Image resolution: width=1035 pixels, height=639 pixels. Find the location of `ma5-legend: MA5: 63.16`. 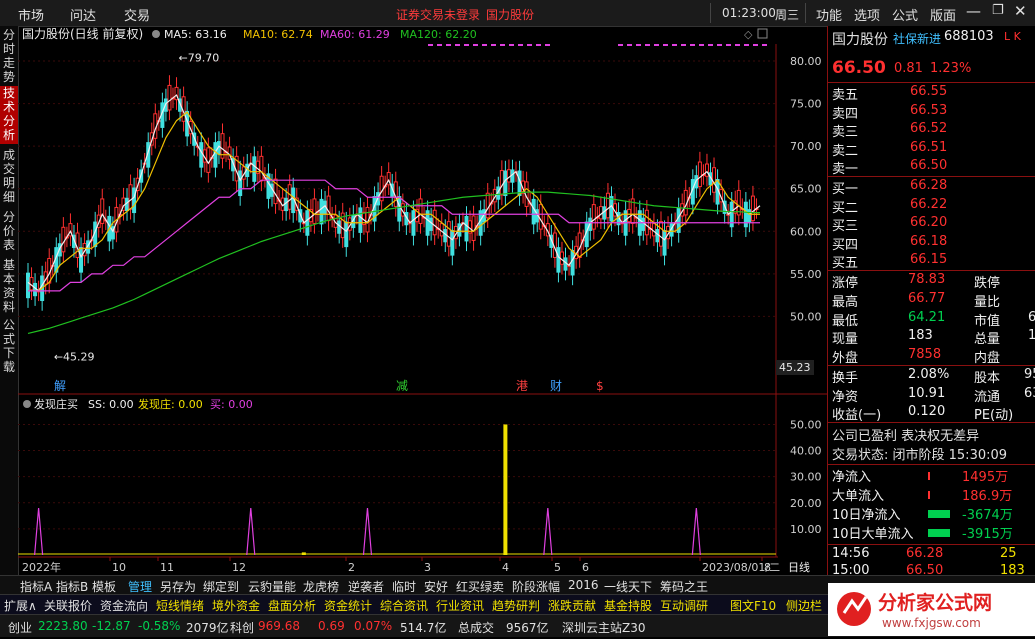

ma5-legend: MA5: 63.16 is located at coordinates (195, 34).